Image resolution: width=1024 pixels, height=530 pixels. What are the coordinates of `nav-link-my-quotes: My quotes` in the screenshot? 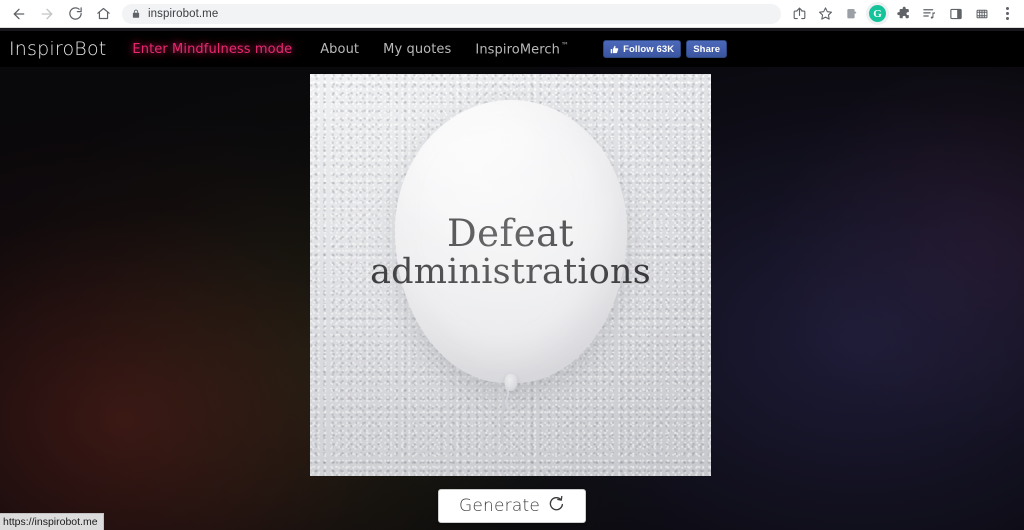 It's located at (417, 49).